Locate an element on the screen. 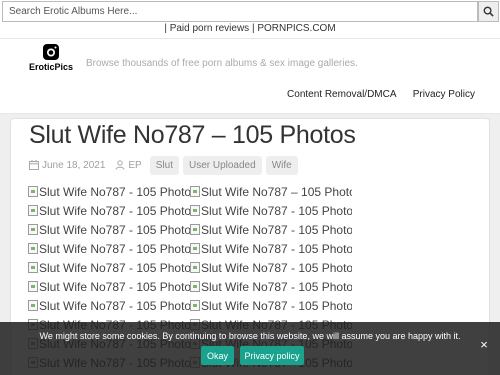  search-icon is located at coordinates (488, 11).